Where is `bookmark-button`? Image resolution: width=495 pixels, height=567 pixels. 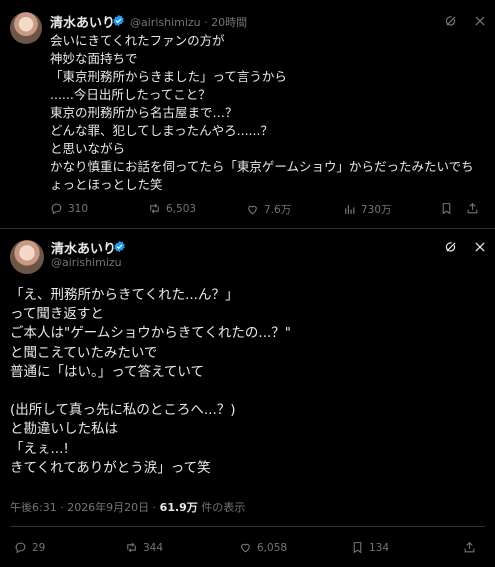 bookmark-button is located at coordinates (446, 208).